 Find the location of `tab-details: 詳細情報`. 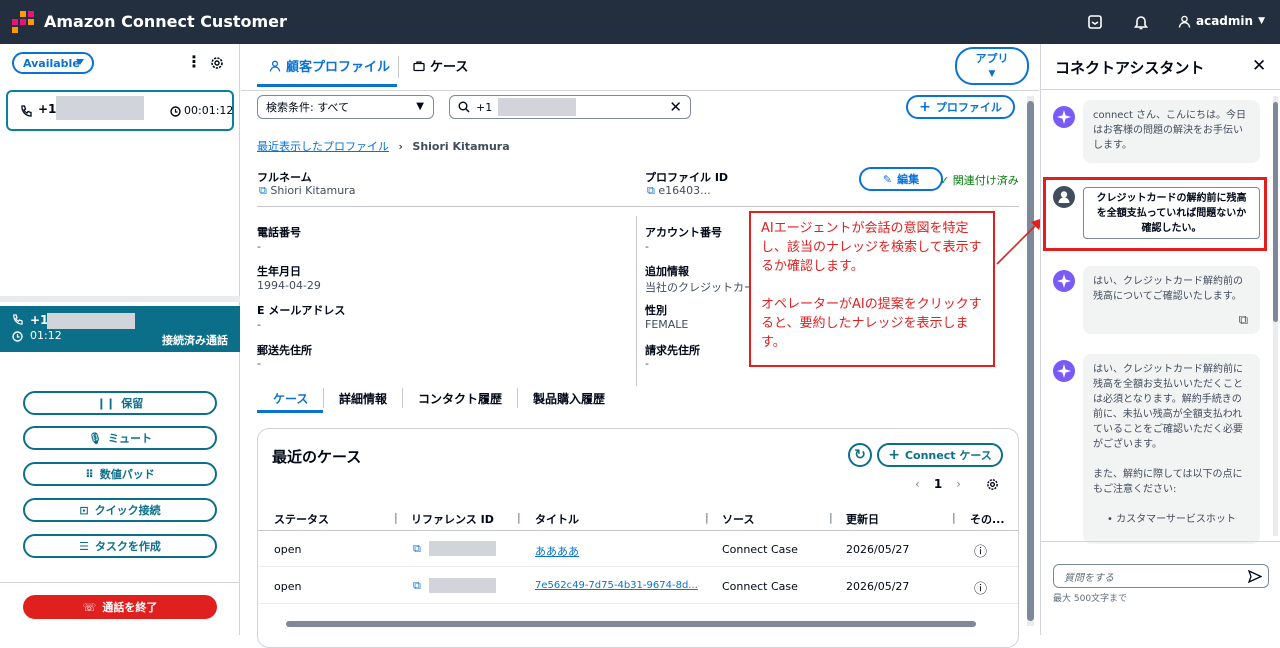

tab-details: 詳細情報 is located at coordinates (363, 398).